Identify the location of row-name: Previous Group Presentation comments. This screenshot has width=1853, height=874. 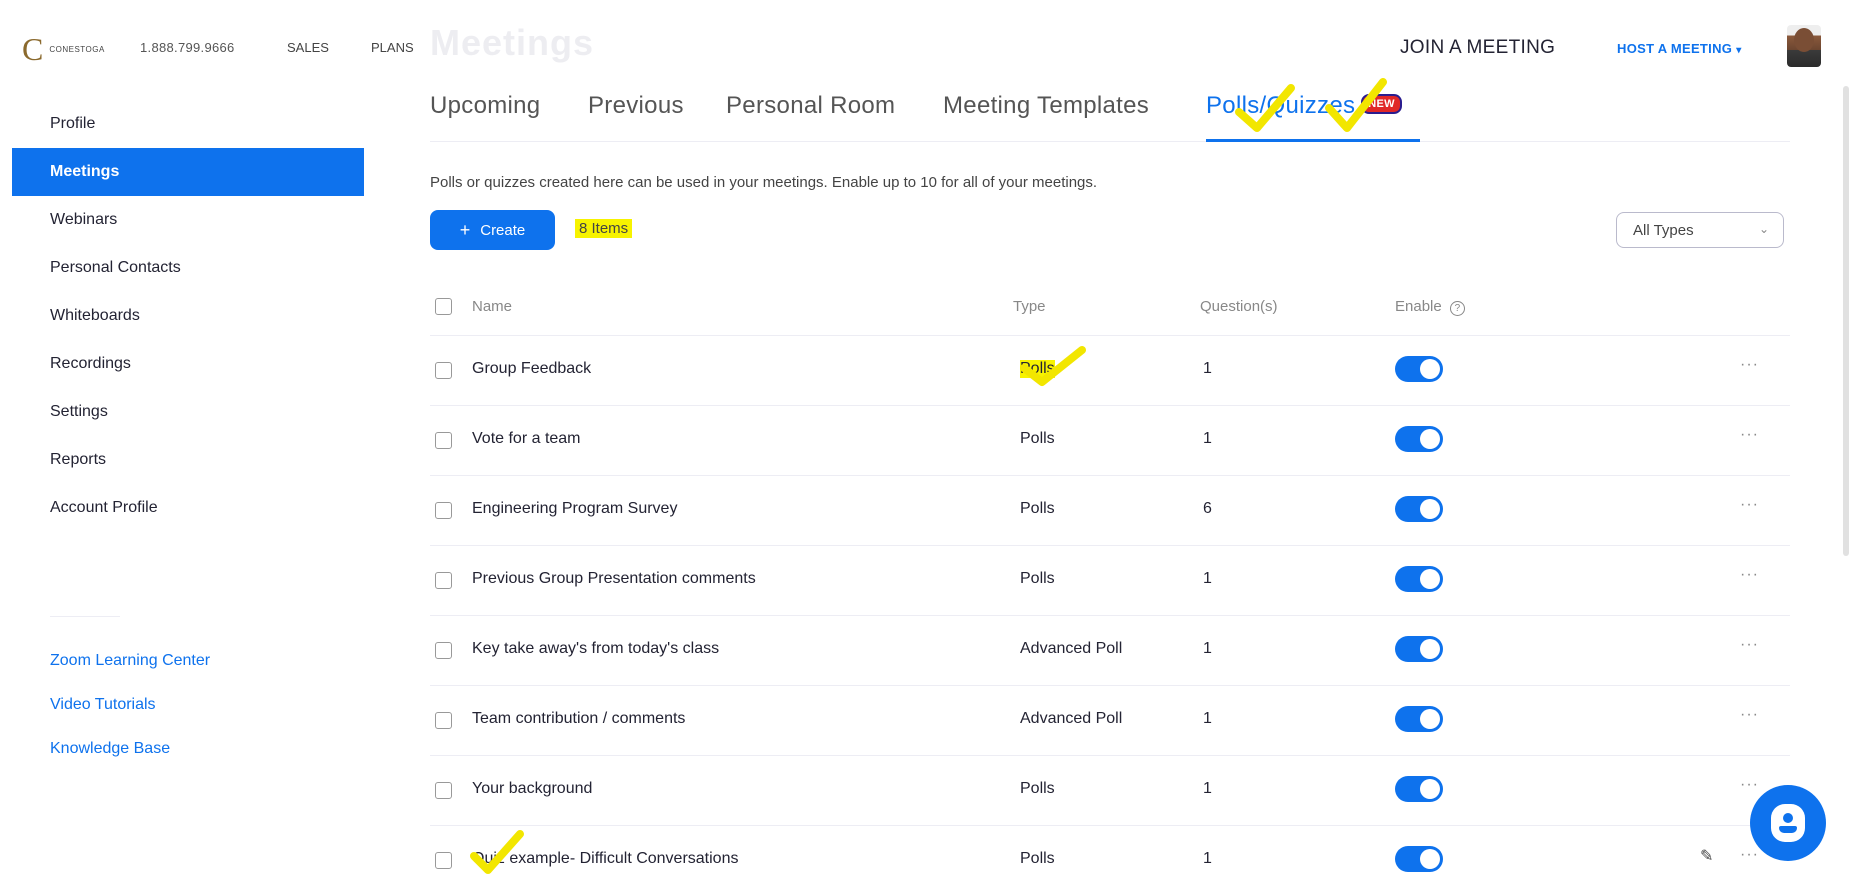
(614, 579).